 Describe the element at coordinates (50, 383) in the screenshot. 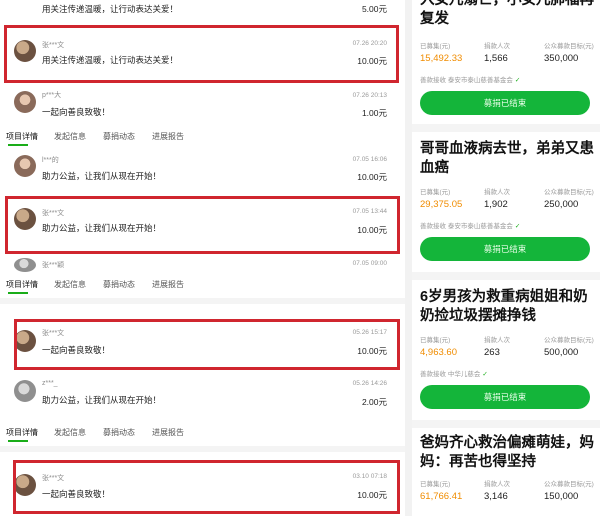

I see `donor-name: z***_` at that location.